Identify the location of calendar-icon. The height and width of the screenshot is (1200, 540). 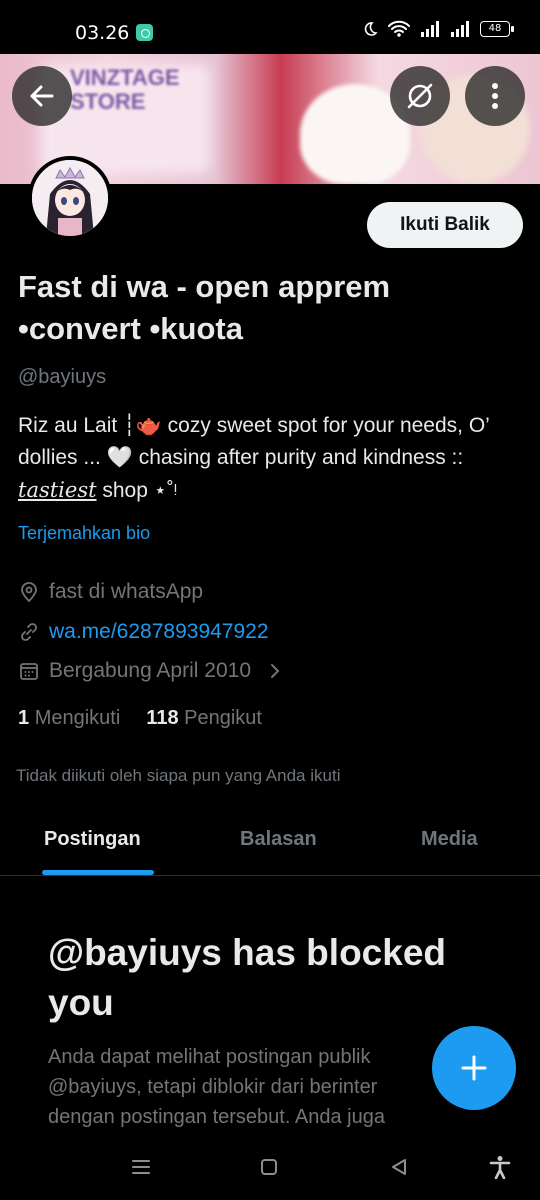
(29, 671).